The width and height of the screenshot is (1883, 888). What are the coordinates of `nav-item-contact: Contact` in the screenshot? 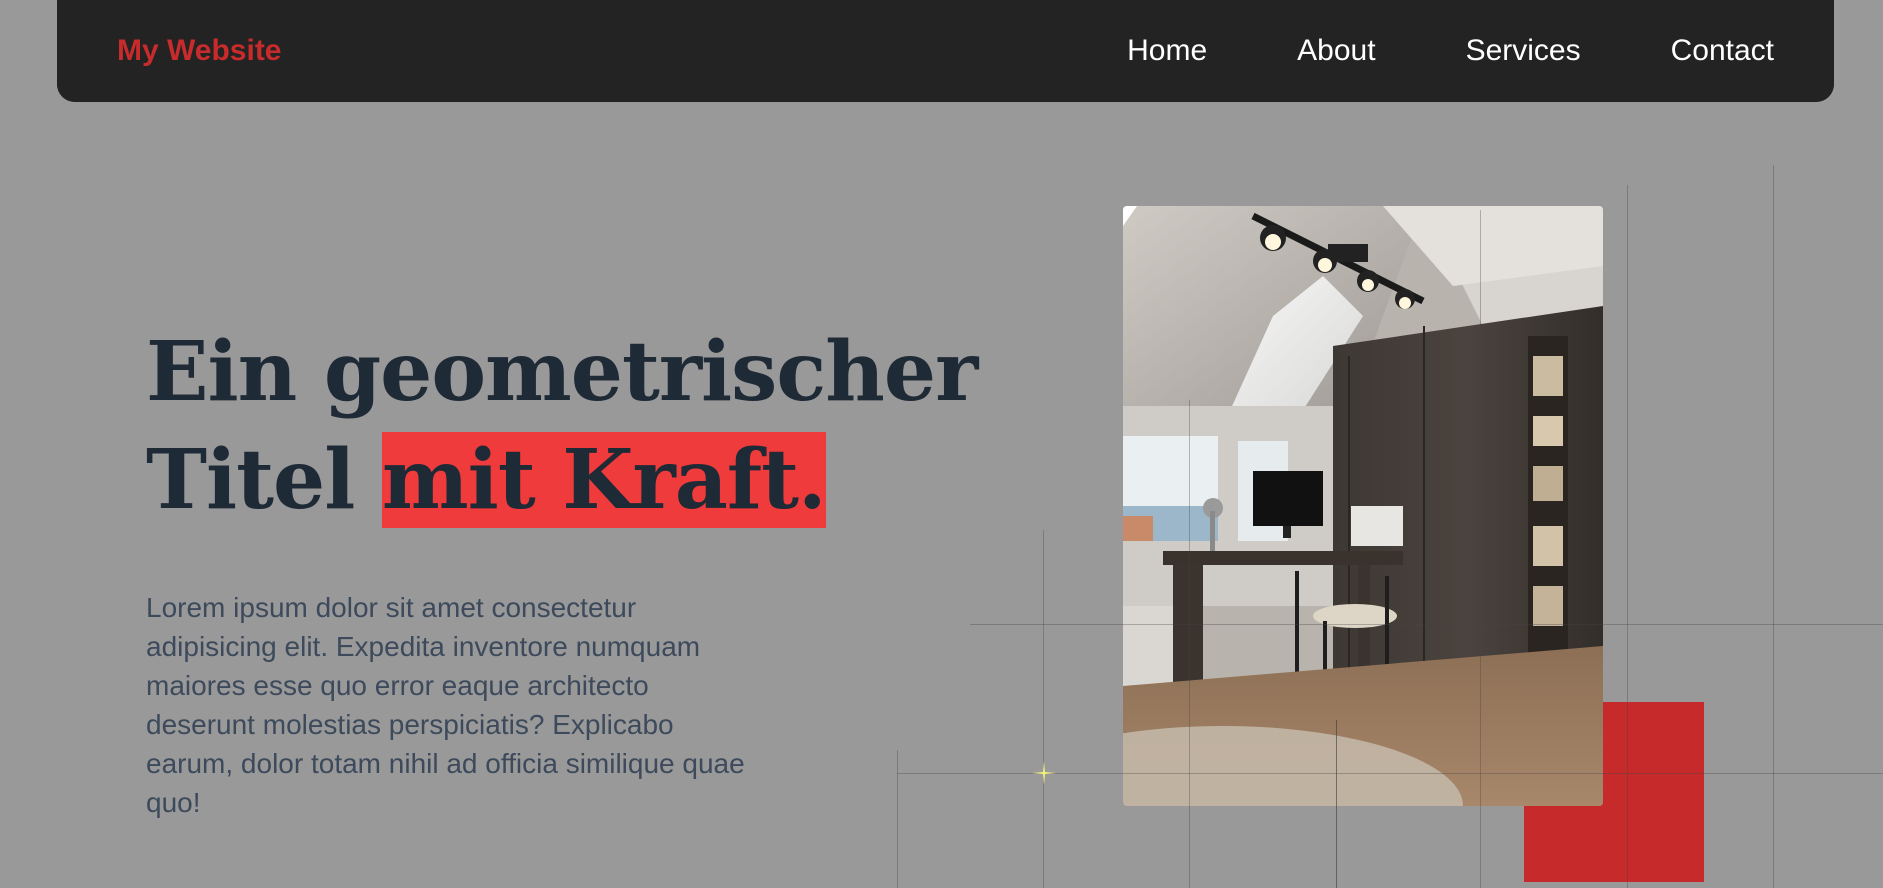 It's located at (1722, 51).